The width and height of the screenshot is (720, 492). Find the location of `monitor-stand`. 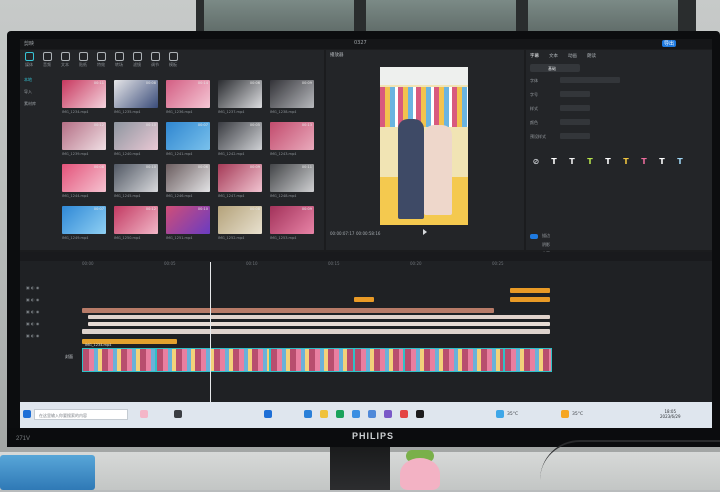

monitor-stand is located at coordinates (360, 468).